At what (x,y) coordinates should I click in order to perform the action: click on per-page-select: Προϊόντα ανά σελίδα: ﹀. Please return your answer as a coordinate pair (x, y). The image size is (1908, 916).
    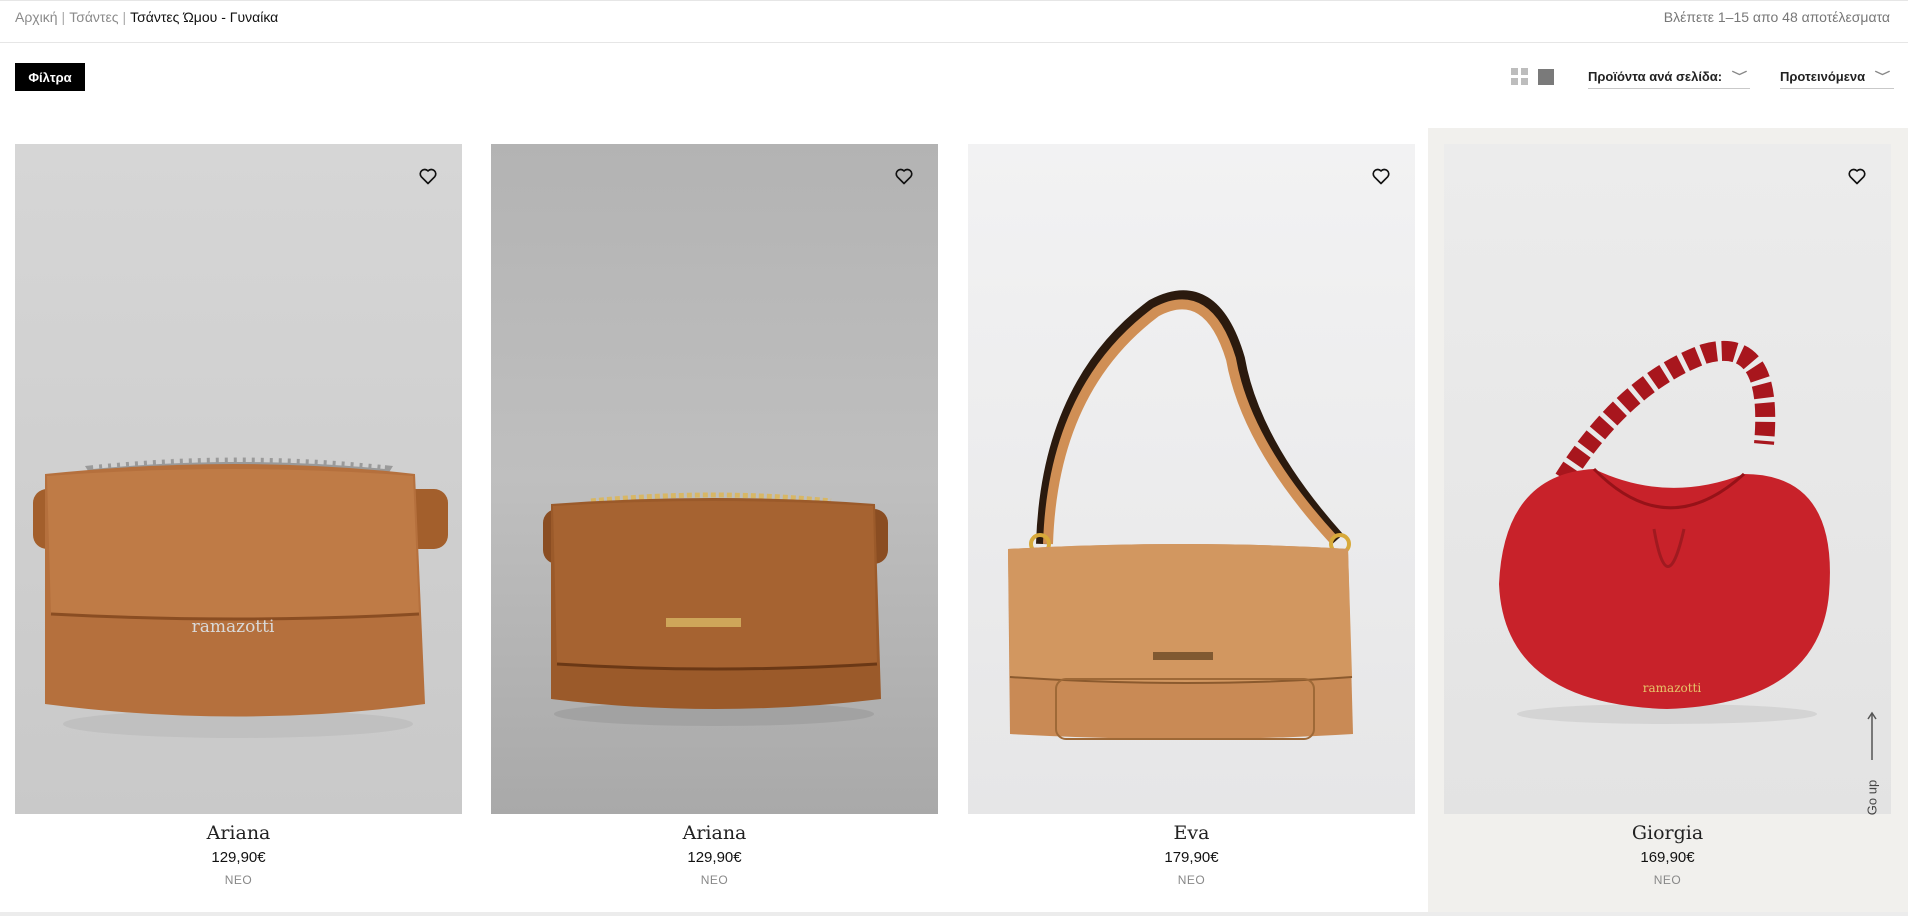
    Looking at the image, I should click on (1669, 76).